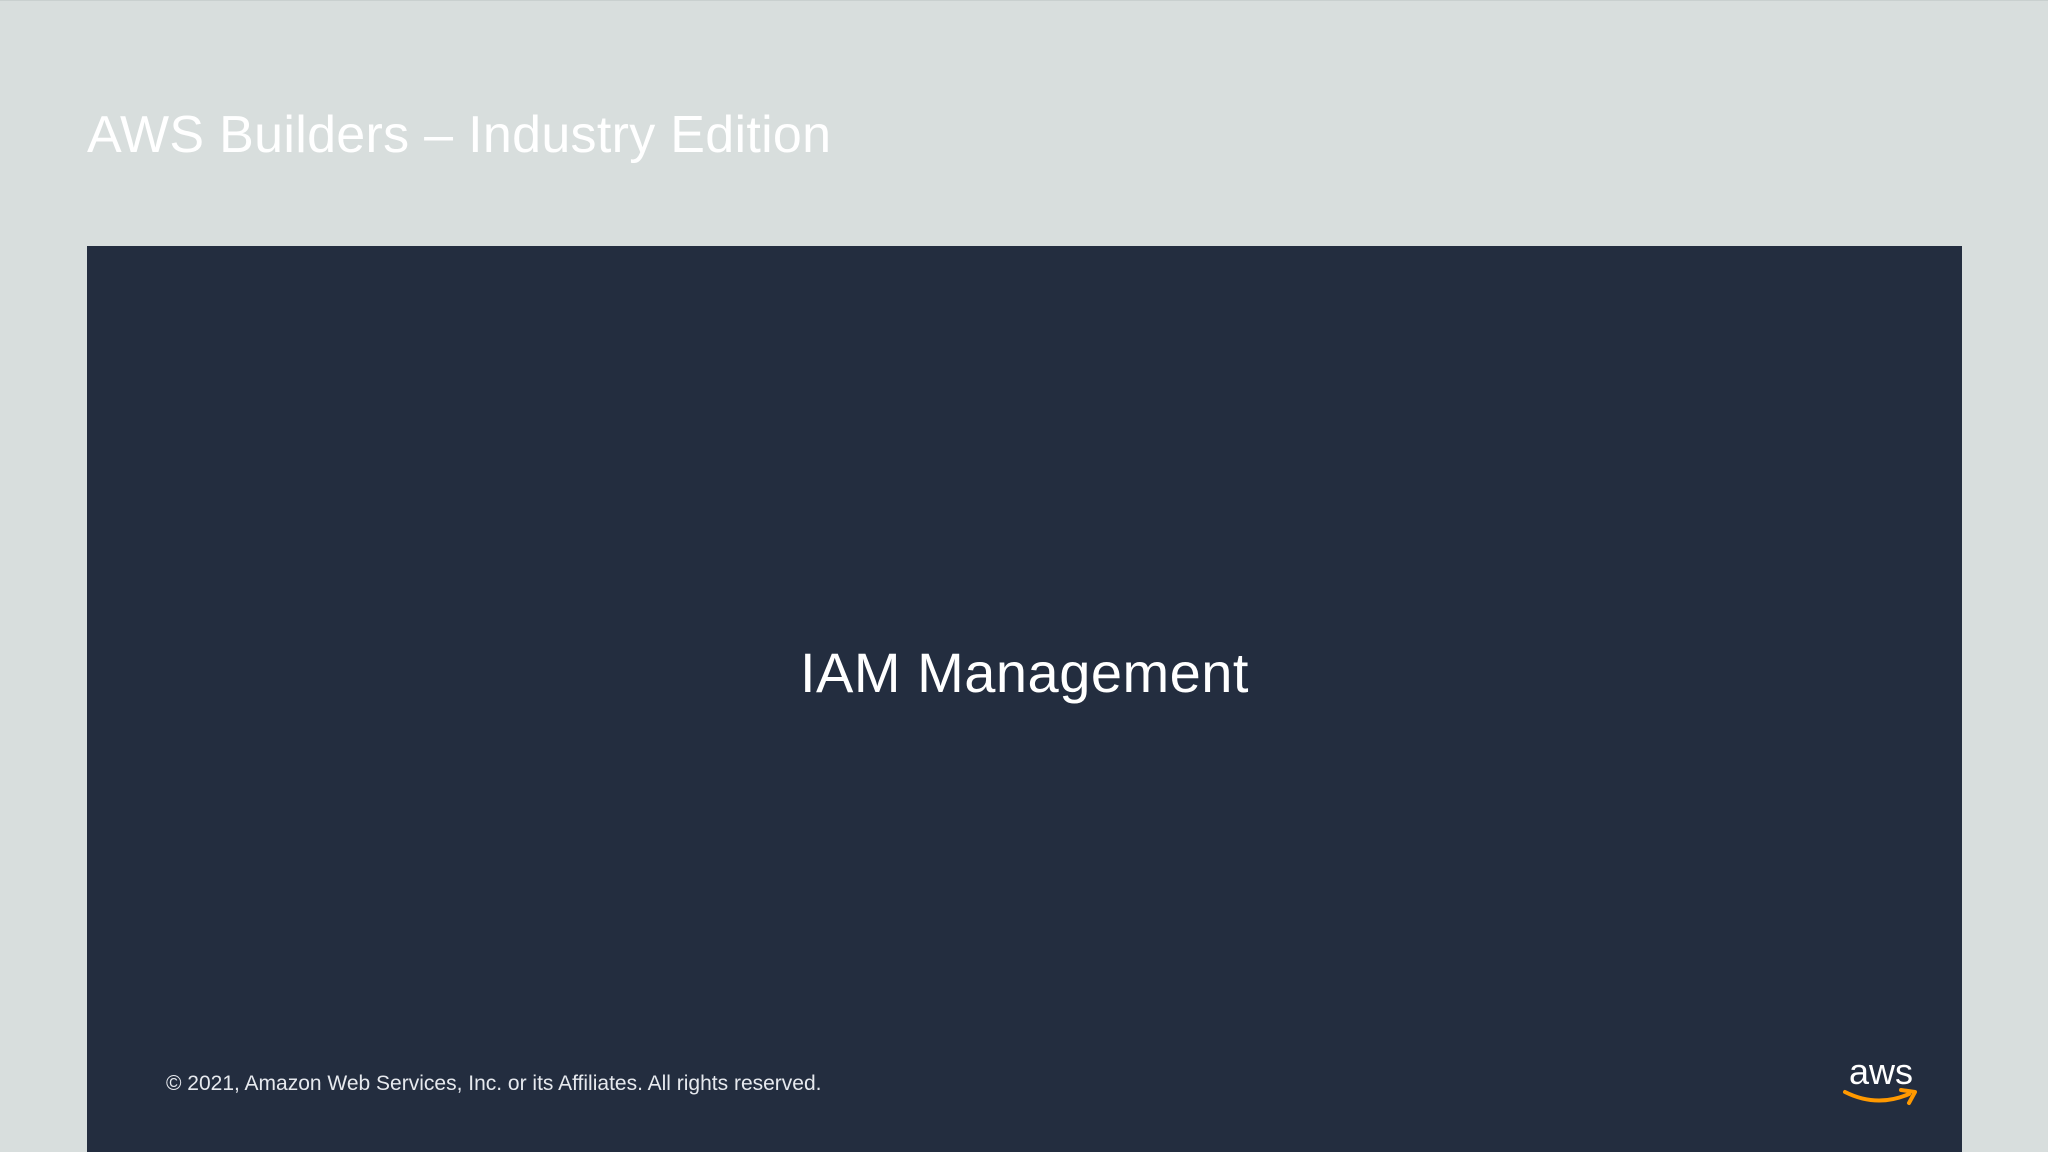 The height and width of the screenshot is (1152, 2048). I want to click on aws-logo: aws, so click(1881, 1080).